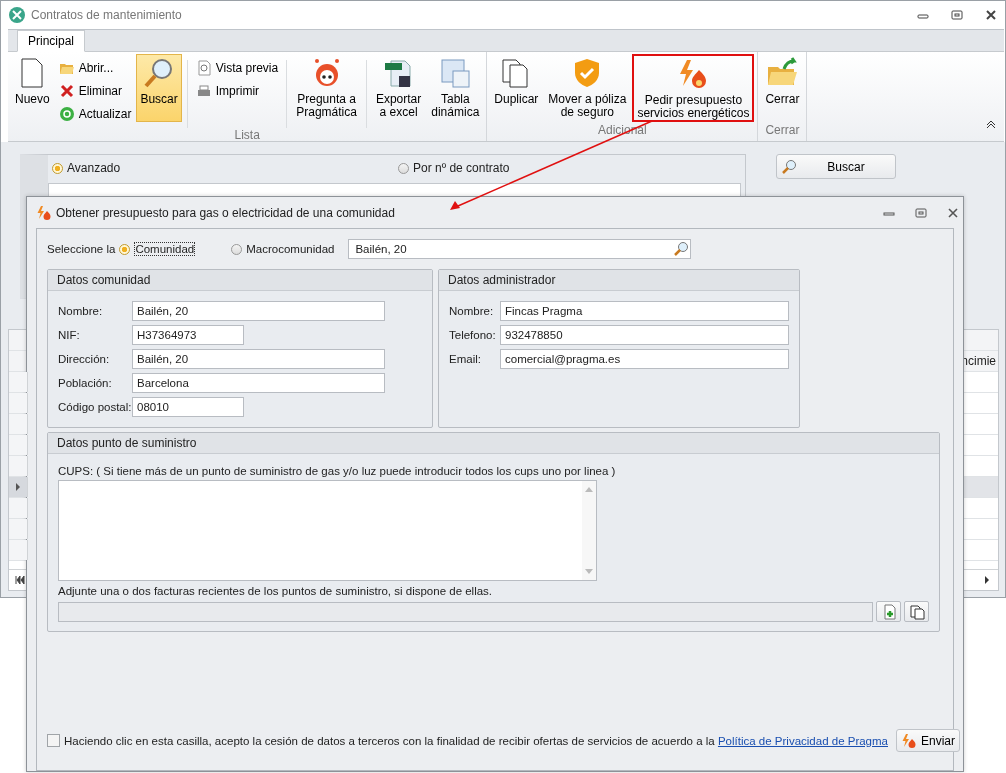  What do you see at coordinates (493, 443) in the screenshot?
I see `group-title: Datos punto de suministro` at bounding box center [493, 443].